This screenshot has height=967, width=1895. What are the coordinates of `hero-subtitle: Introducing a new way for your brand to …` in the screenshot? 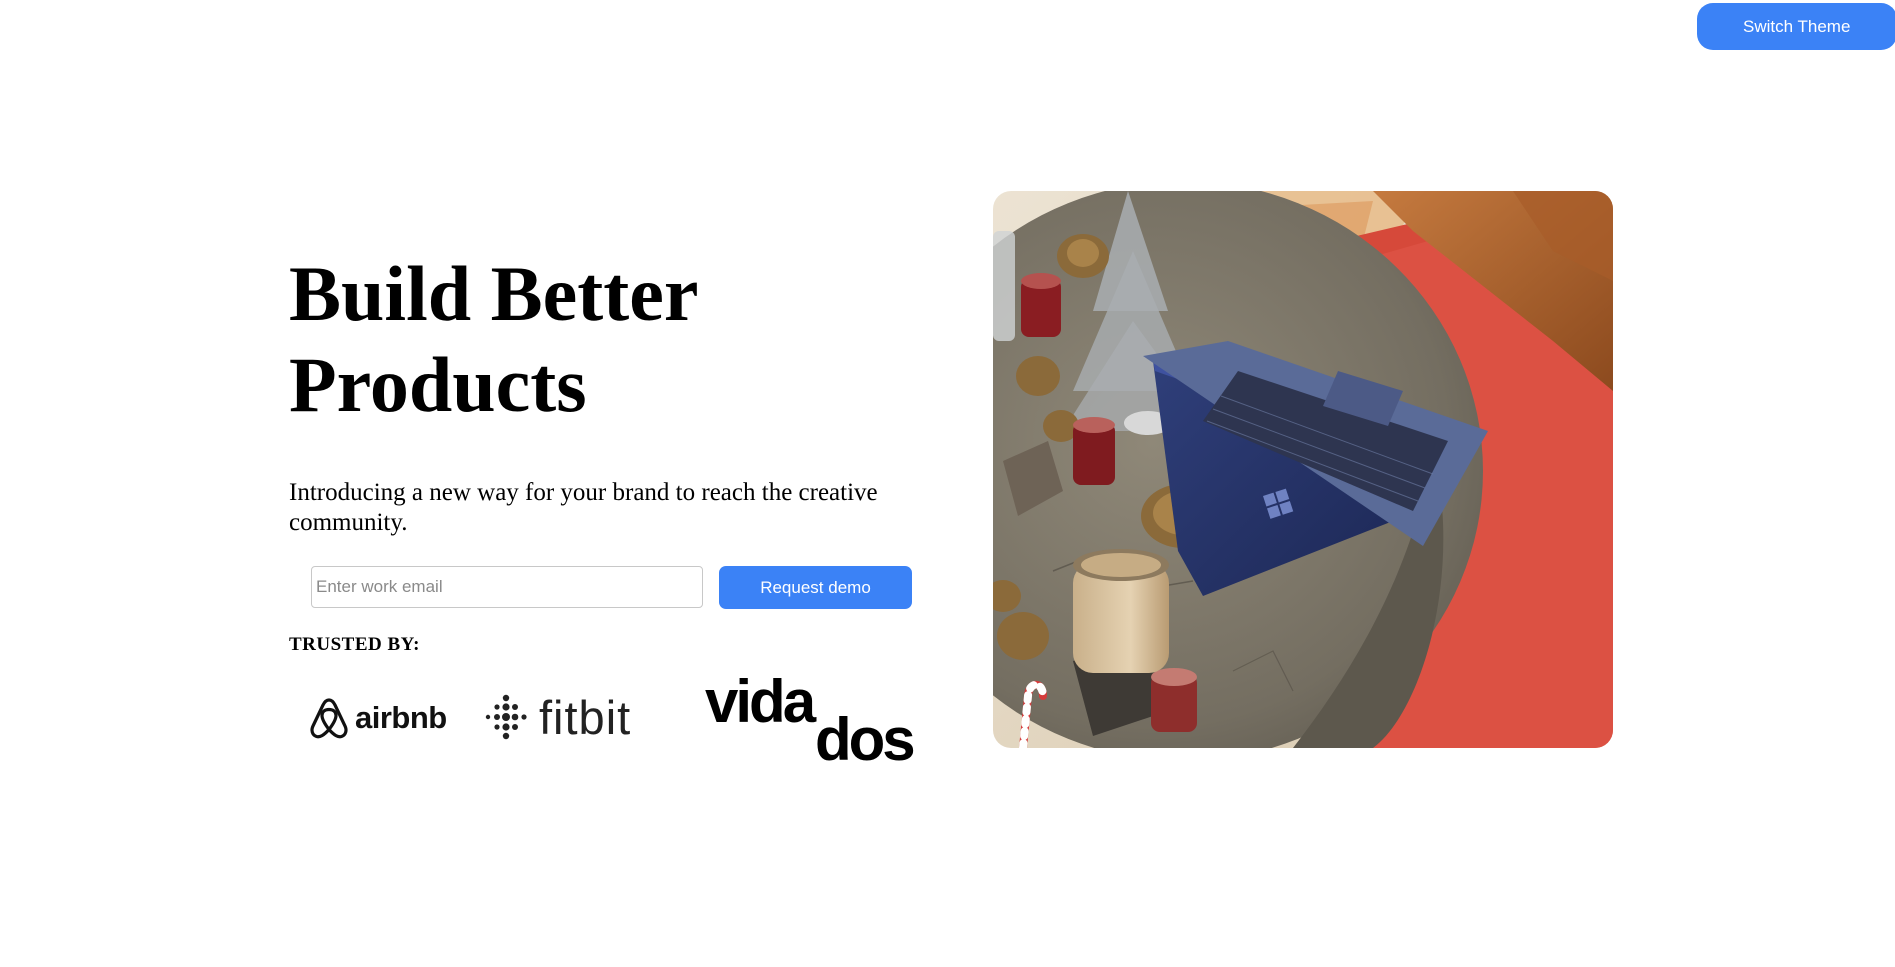 It's located at (583, 507).